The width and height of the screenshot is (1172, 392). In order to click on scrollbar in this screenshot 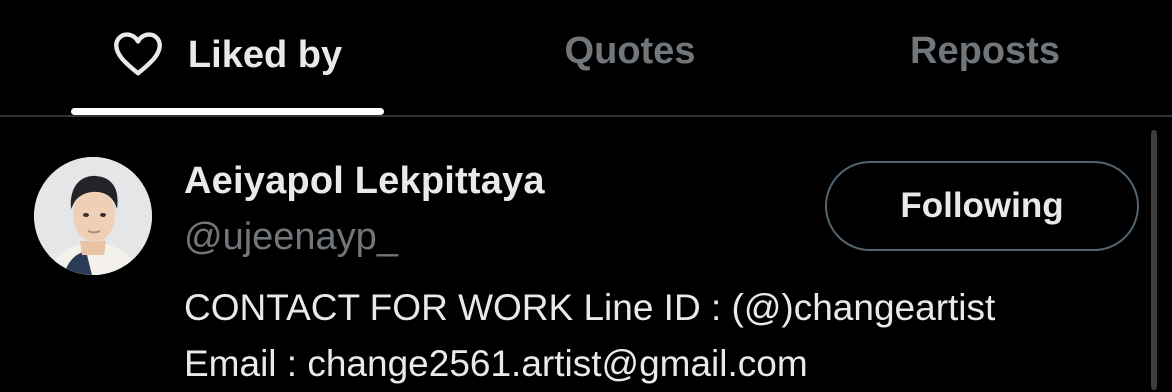, I will do `click(1154, 260)`.